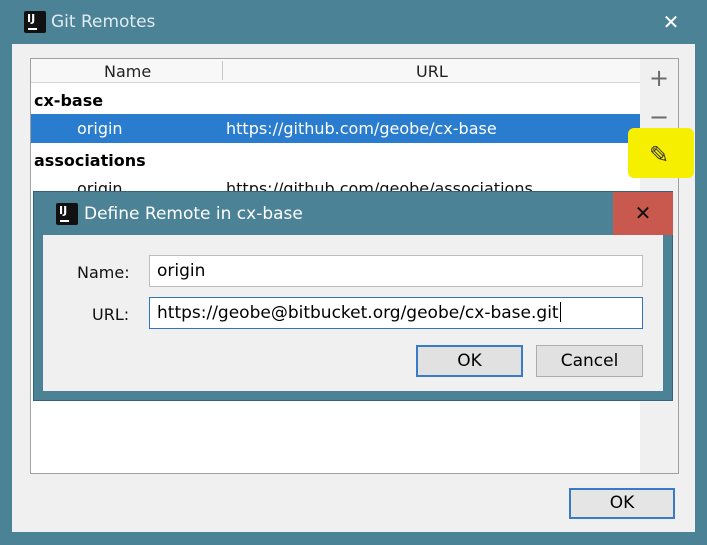 This screenshot has width=707, height=545. What do you see at coordinates (659, 78) in the screenshot?
I see `add-icon: +` at bounding box center [659, 78].